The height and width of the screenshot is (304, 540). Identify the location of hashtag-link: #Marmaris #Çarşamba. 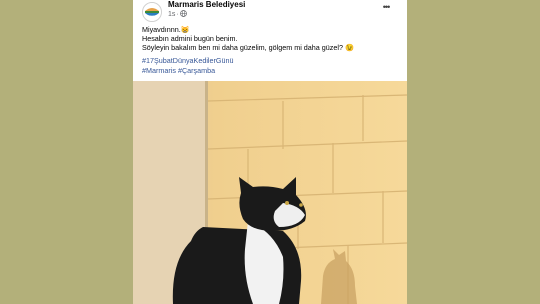
(188, 71).